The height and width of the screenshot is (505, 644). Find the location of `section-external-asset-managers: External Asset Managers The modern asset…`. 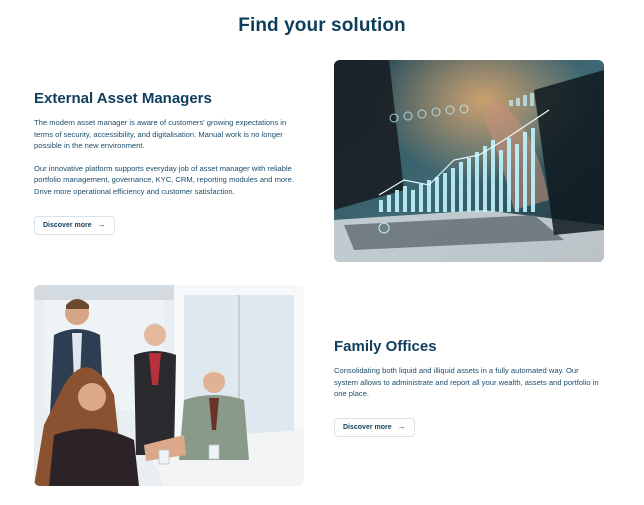

section-external-asset-managers: External Asset Managers The modern asset… is located at coordinates (169, 162).